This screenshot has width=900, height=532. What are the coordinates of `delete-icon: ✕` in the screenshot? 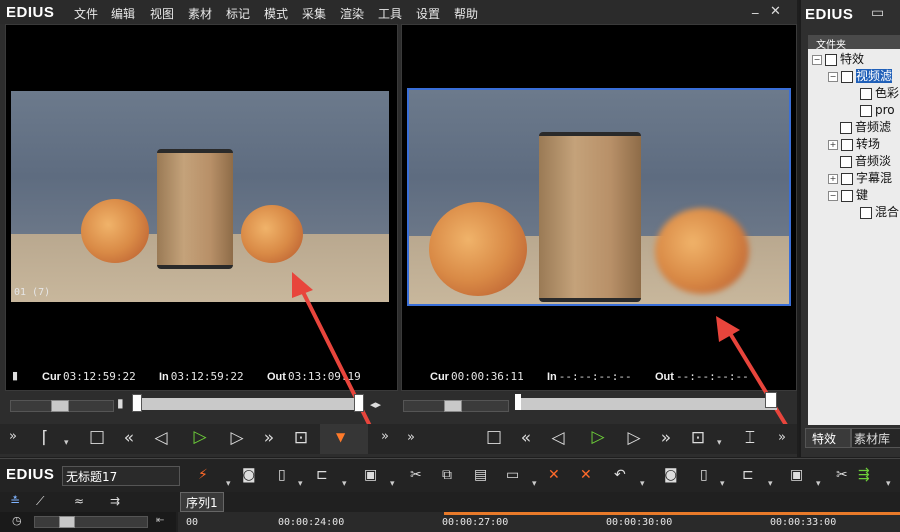 It's located at (554, 475).